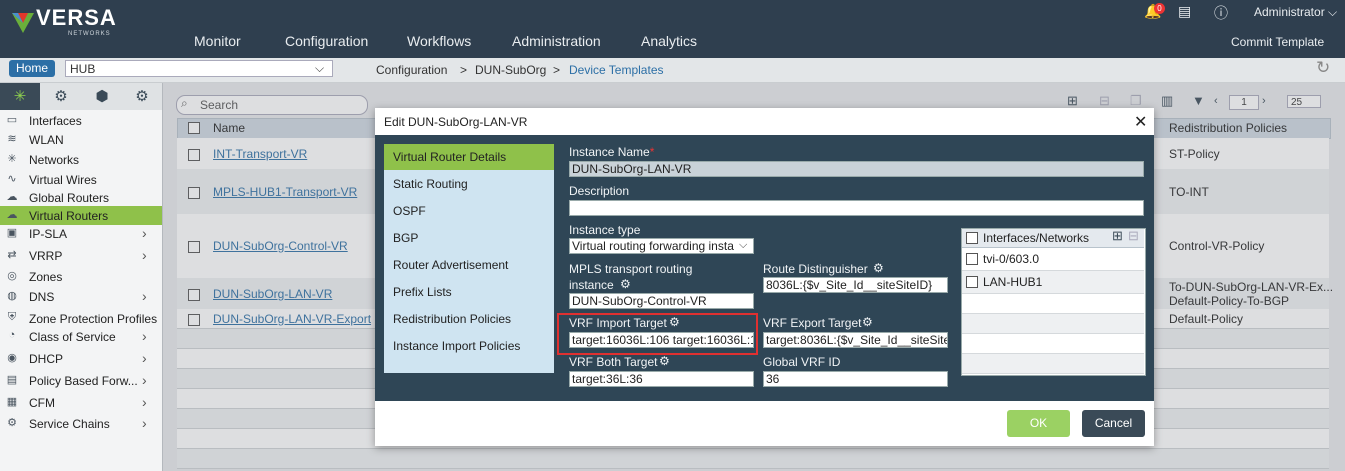 This screenshot has width=1345, height=471. What do you see at coordinates (12, 159) in the screenshot?
I see `network-icon: ✳` at bounding box center [12, 159].